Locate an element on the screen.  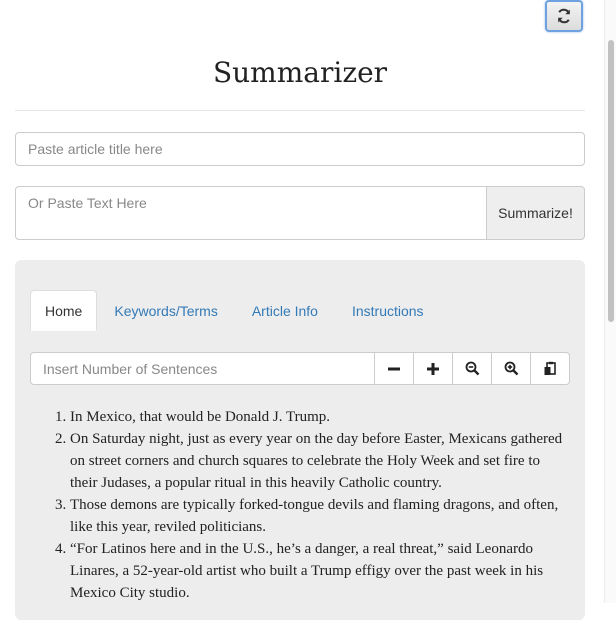
sentence-count-input is located at coordinates (202, 368).